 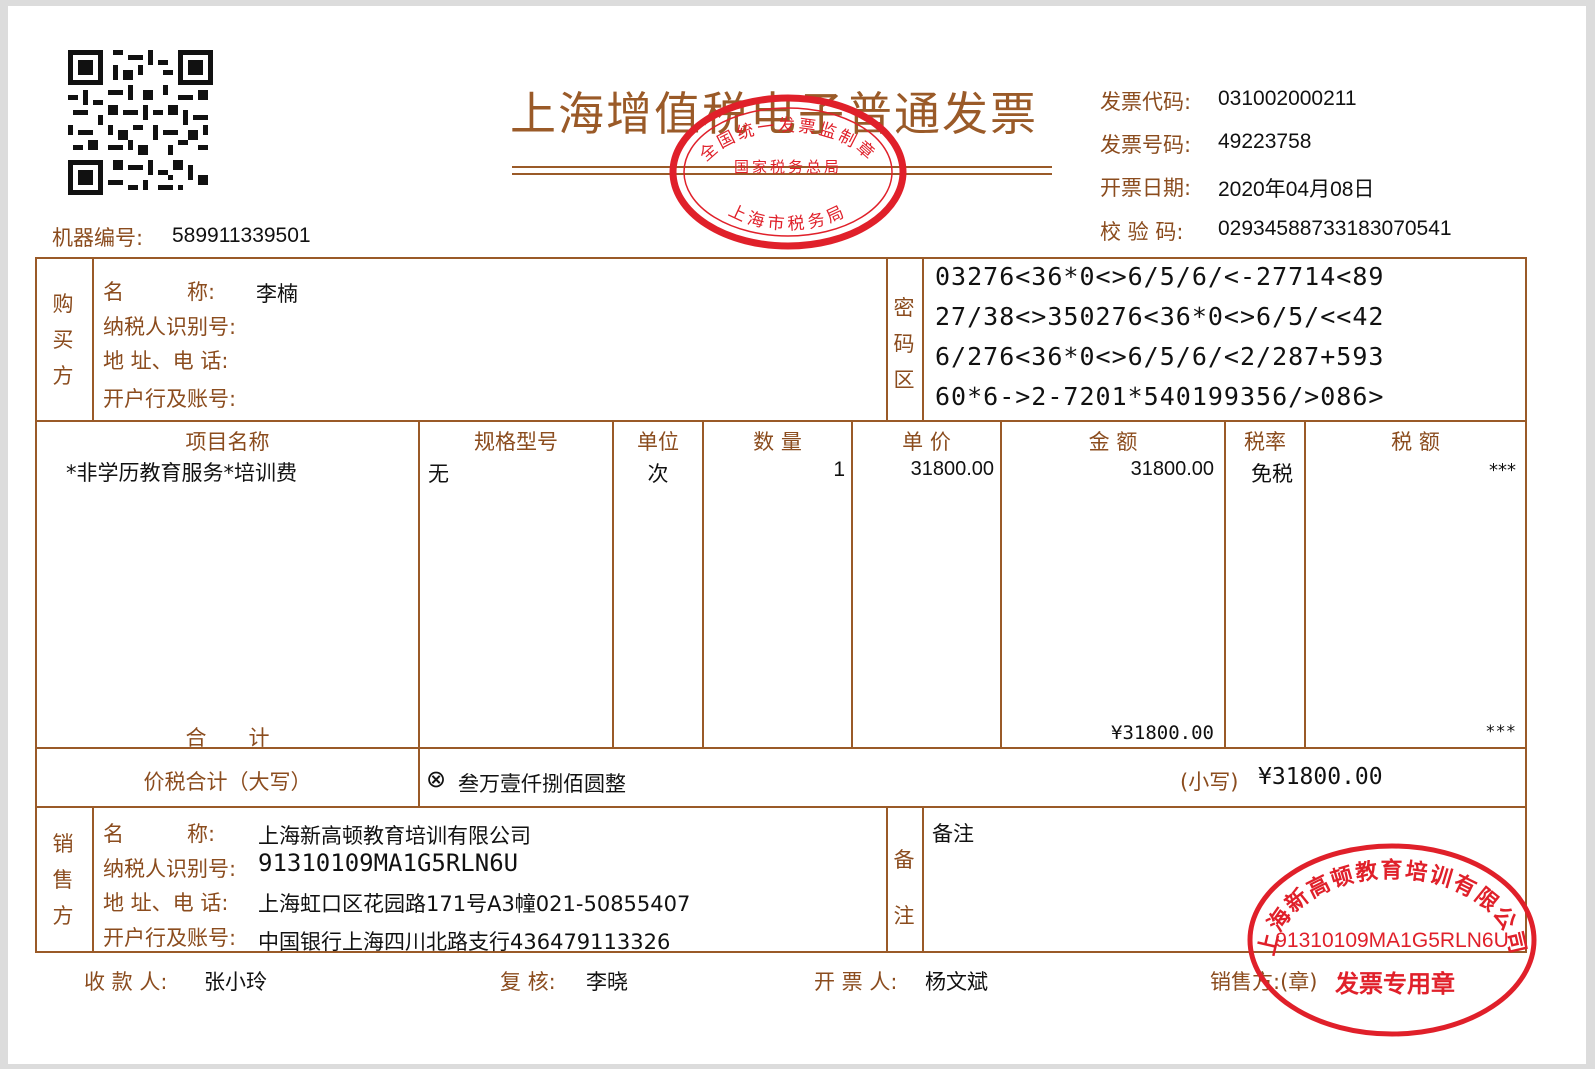 What do you see at coordinates (956, 982) in the screenshot?
I see `issuer: 杨文斌` at bounding box center [956, 982].